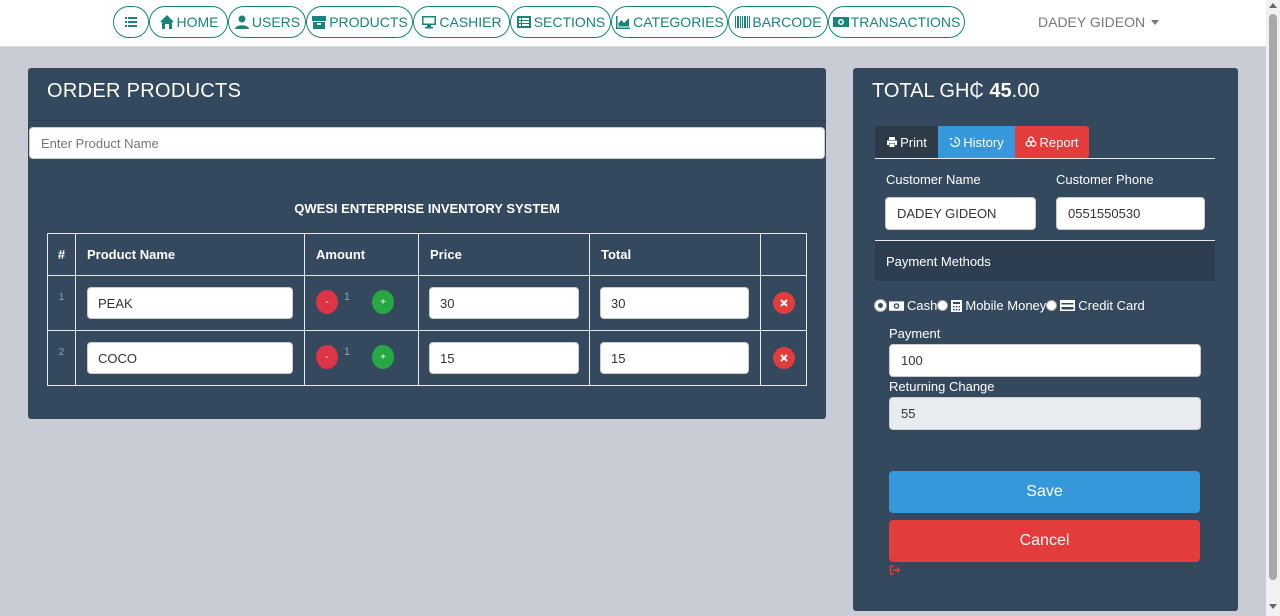 This screenshot has width=1280, height=616. What do you see at coordinates (905, 22) in the screenshot?
I see `nav-transactions-label: TRANSACTIONS` at bounding box center [905, 22].